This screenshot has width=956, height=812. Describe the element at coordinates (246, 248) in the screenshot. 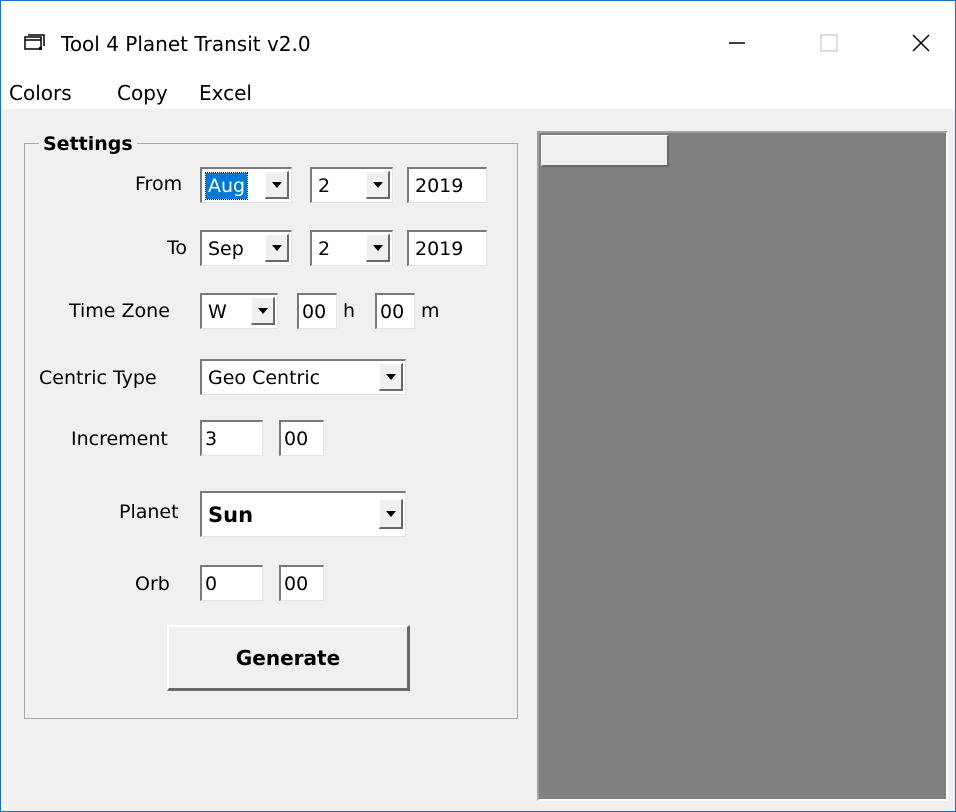

I see `to-month-select: Sep` at that location.